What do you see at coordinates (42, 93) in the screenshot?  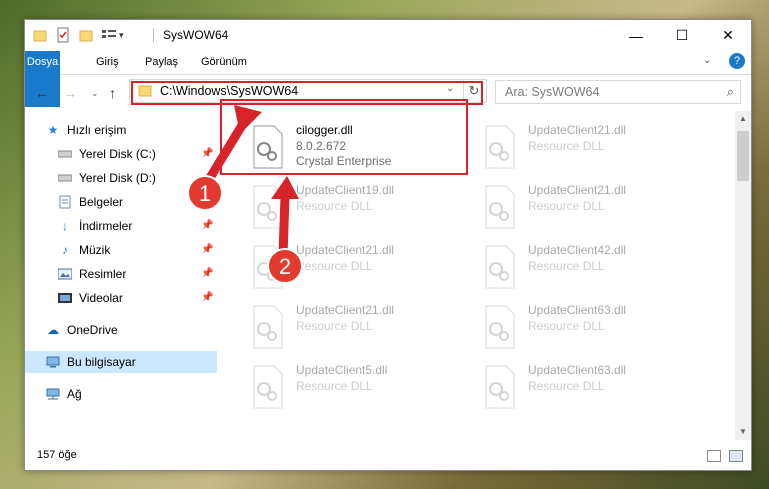 I see `back-arrow-icon: ←` at bounding box center [42, 93].